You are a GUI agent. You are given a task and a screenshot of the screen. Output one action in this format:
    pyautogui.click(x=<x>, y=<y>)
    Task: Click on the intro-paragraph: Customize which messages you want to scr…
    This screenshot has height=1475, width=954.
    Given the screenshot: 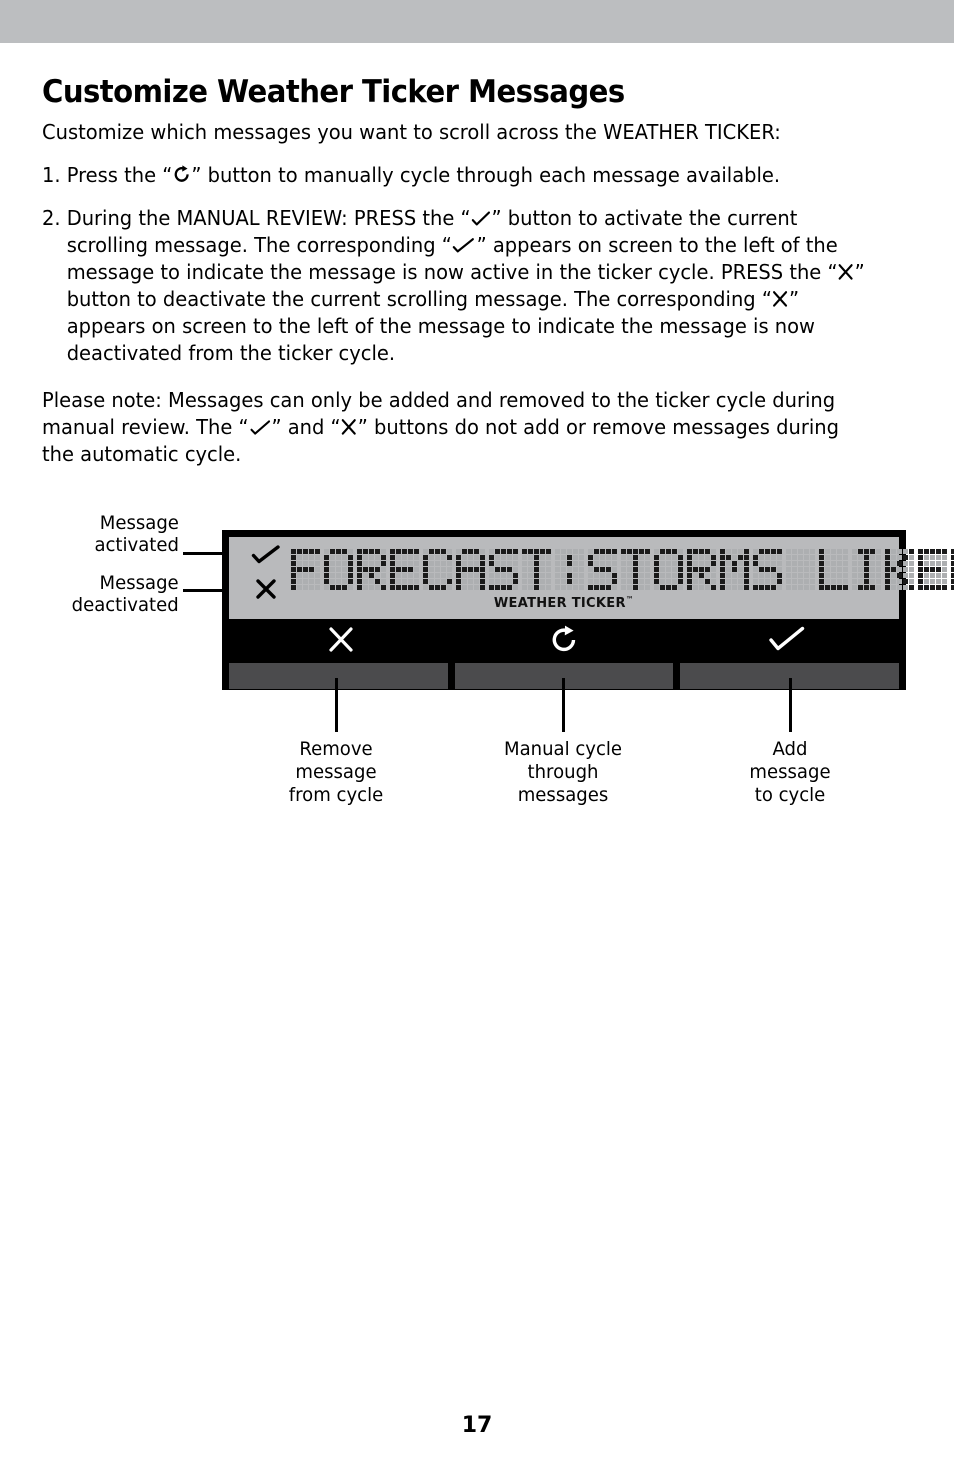 What is the action you would take?
    pyautogui.click(x=411, y=131)
    